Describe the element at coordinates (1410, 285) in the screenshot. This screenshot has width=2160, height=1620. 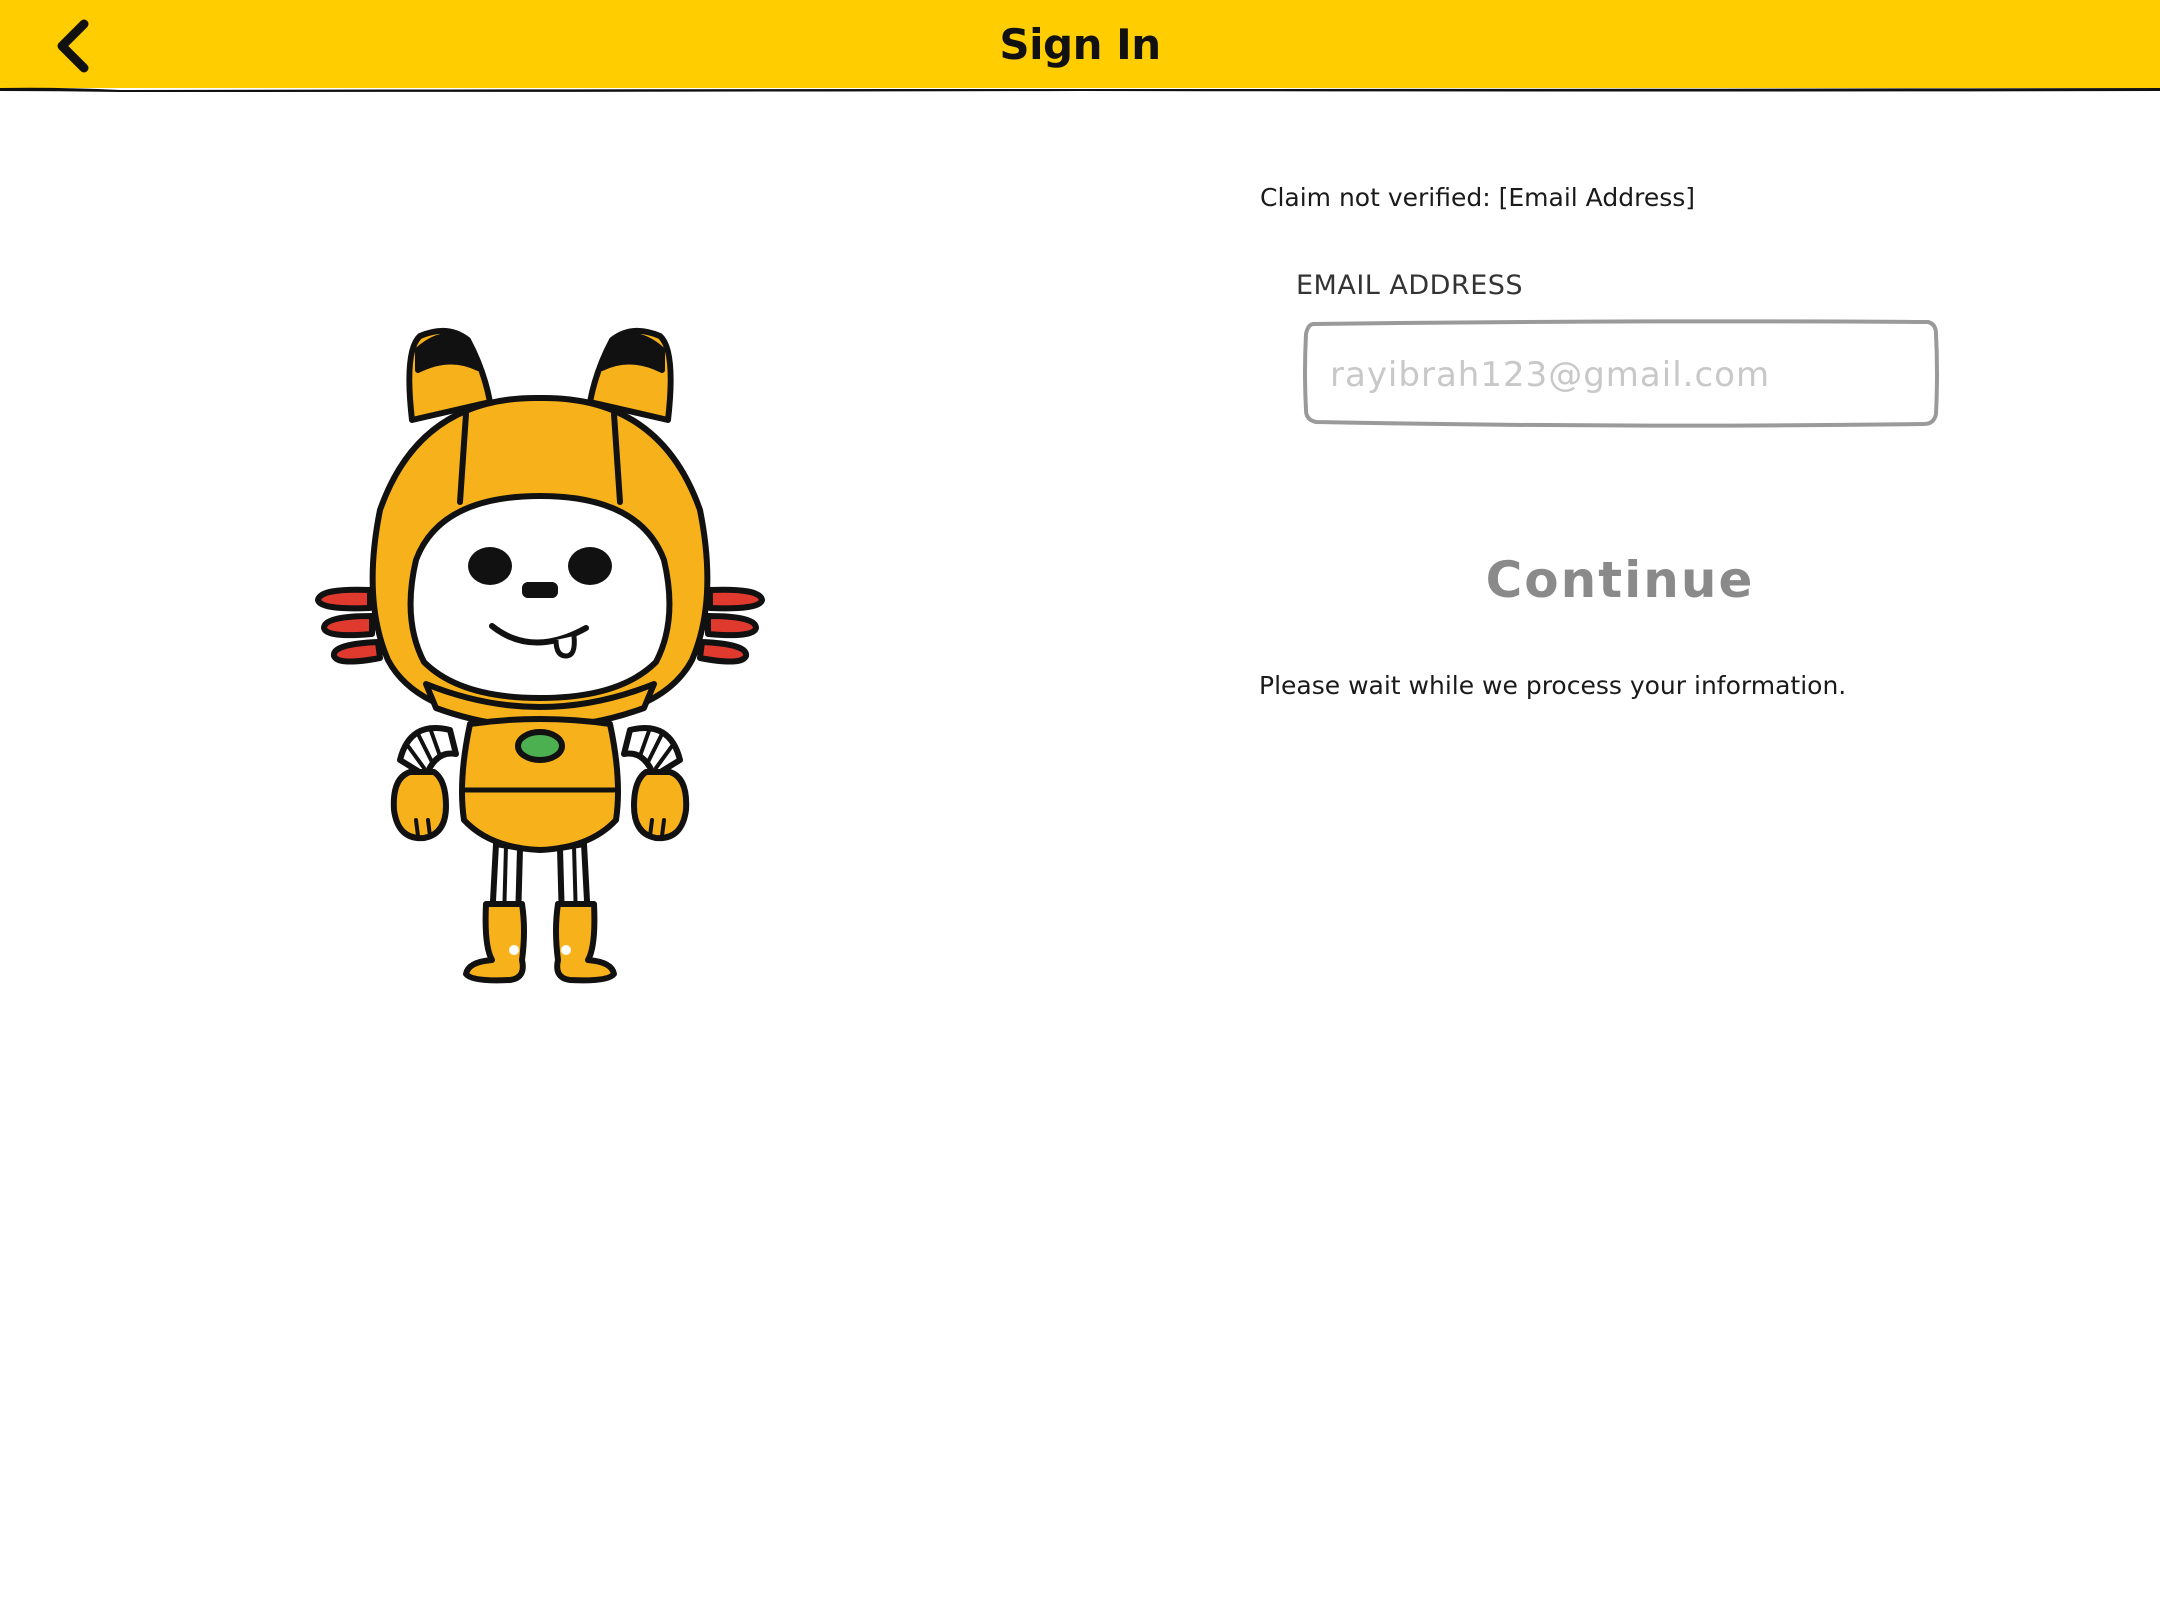
I see `email-field-label: EMAIL ADDRESS` at that location.